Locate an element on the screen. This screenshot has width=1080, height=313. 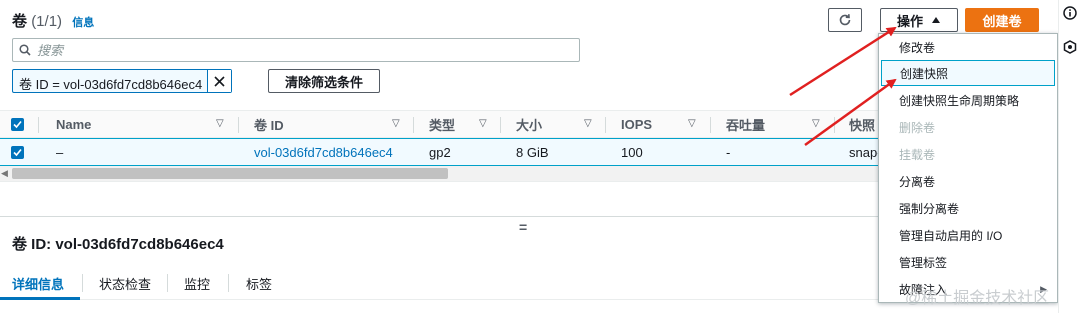
horizontal-scrollbar: ◀ is located at coordinates (439, 174).